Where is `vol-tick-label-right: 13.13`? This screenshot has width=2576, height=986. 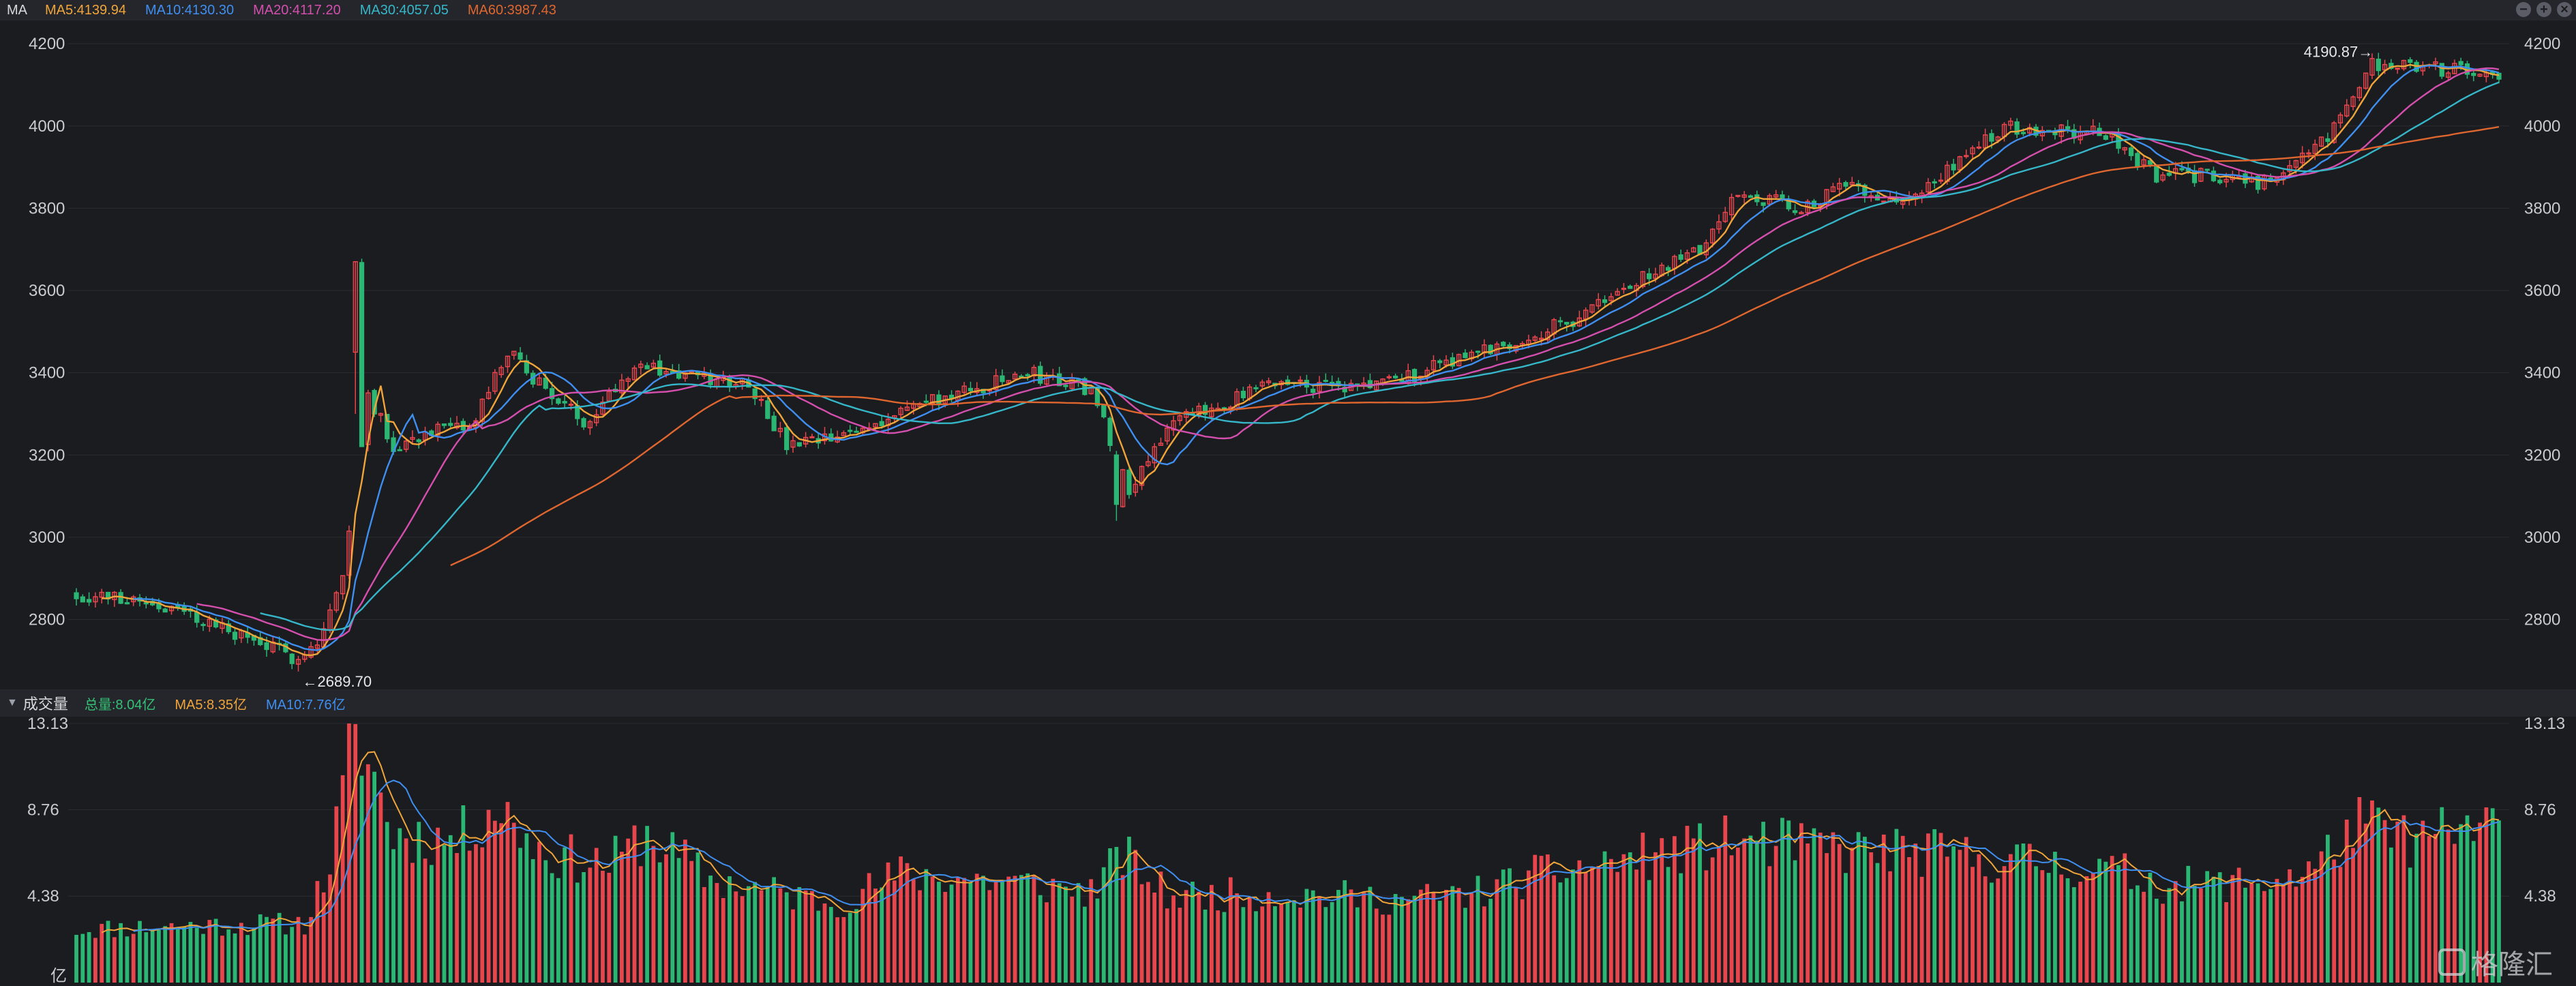 vol-tick-label-right: 13.13 is located at coordinates (2544, 725).